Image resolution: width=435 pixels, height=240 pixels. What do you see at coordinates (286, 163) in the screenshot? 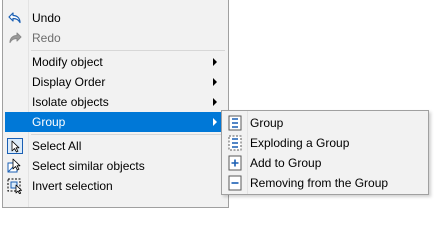
I see `submenu-item-label: Add to Group` at bounding box center [286, 163].